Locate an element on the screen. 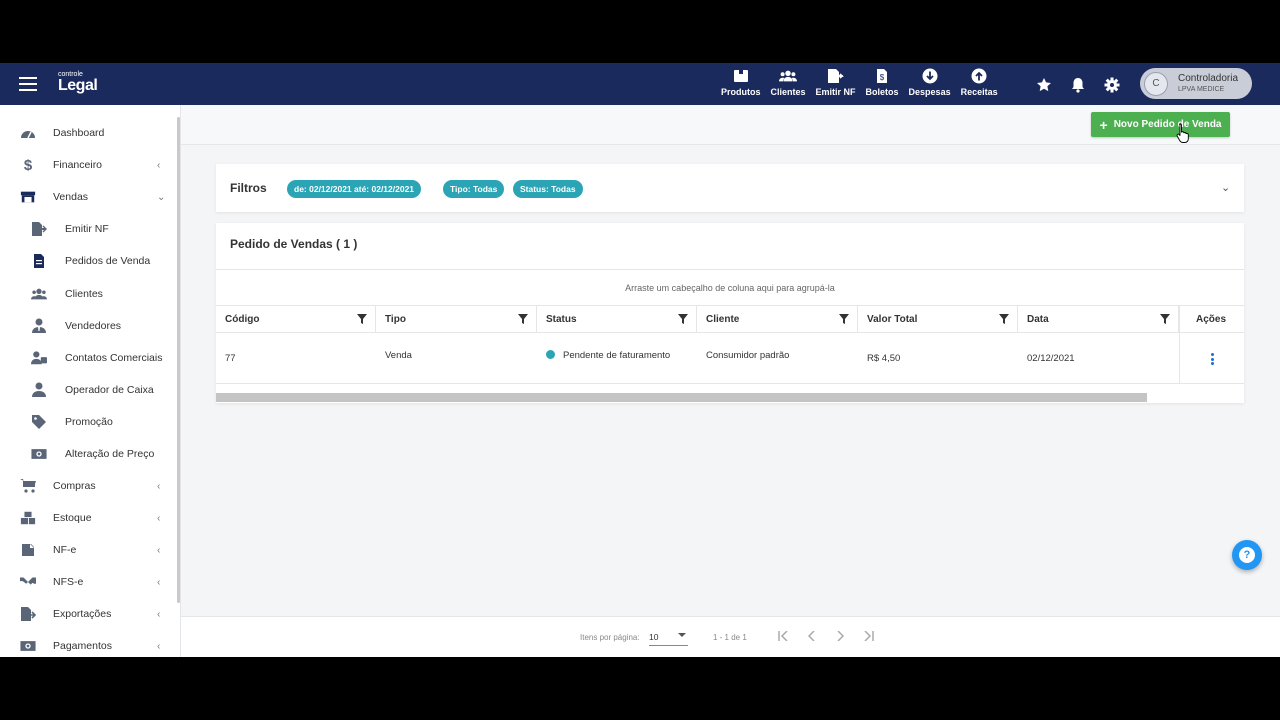  sidebar-item-promo-o: Promoção is located at coordinates (88, 422).